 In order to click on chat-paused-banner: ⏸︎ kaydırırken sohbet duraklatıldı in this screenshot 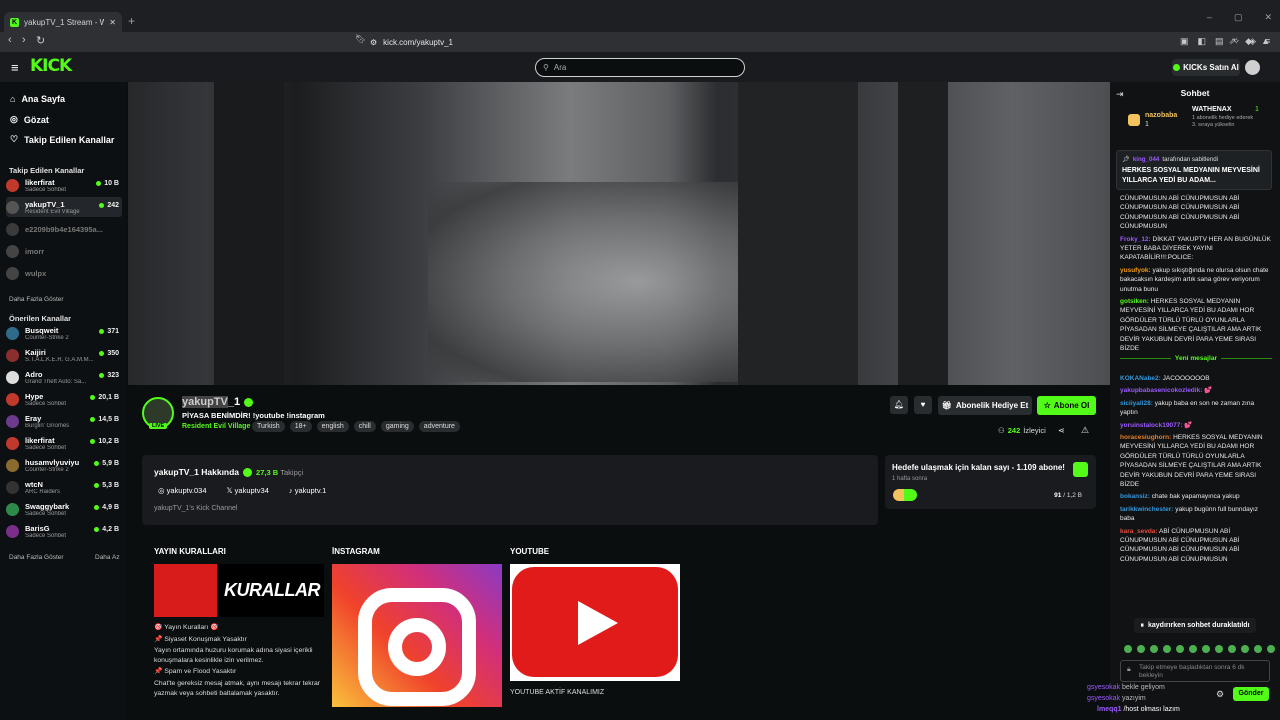, I will do `click(1195, 625)`.